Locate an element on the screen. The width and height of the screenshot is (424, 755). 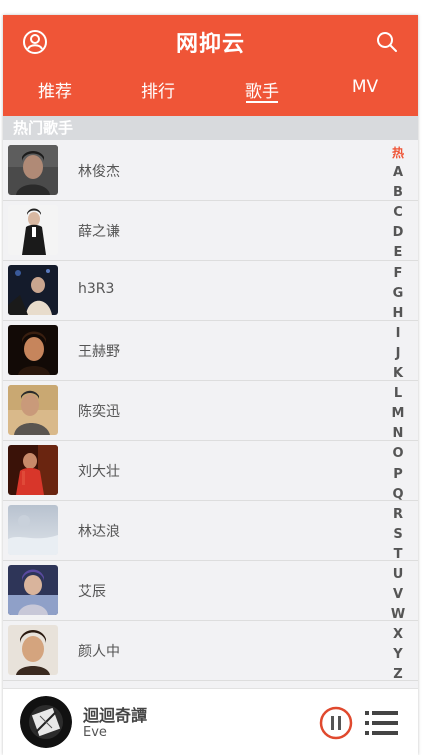
index-letter: I is located at coordinates (398, 334).